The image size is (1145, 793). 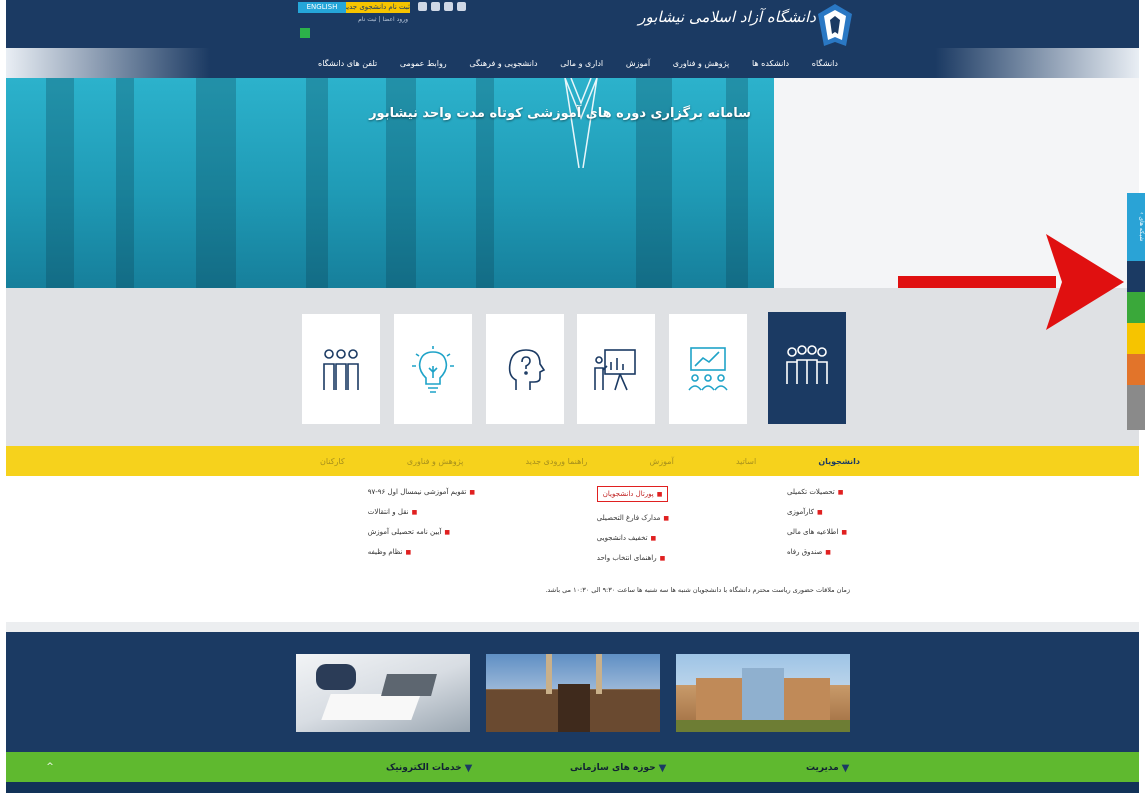 I want to click on header-icon-bar, so click(x=446, y=8).